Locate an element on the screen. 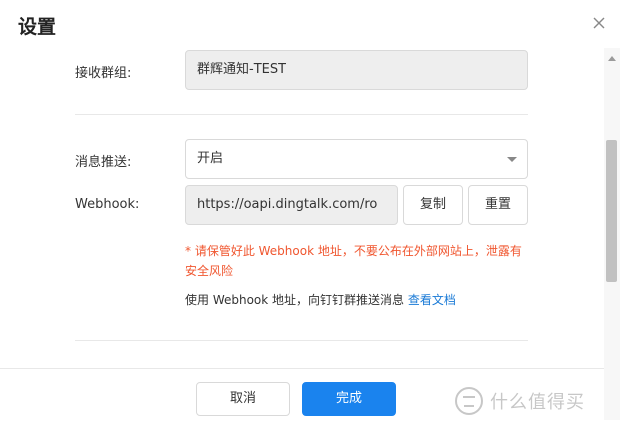  webhook-hint: 使用 Webhook 地址，向钉钉群推送消息 查看文档 is located at coordinates (320, 299).